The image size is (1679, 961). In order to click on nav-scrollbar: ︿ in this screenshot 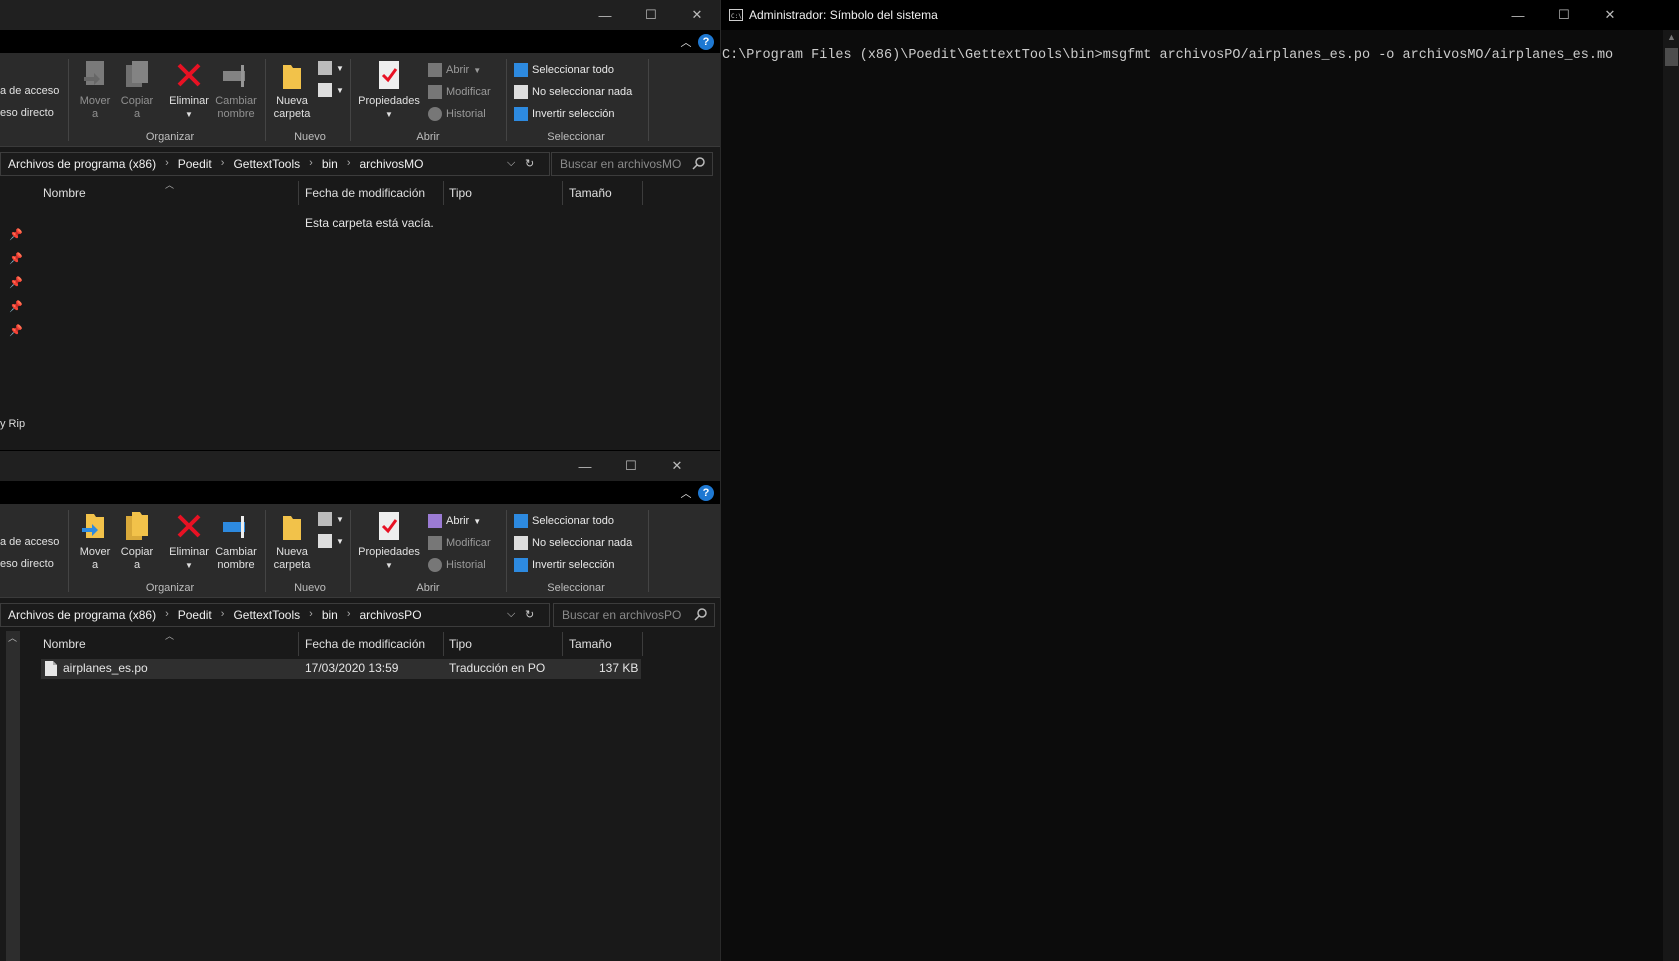, I will do `click(13, 796)`.